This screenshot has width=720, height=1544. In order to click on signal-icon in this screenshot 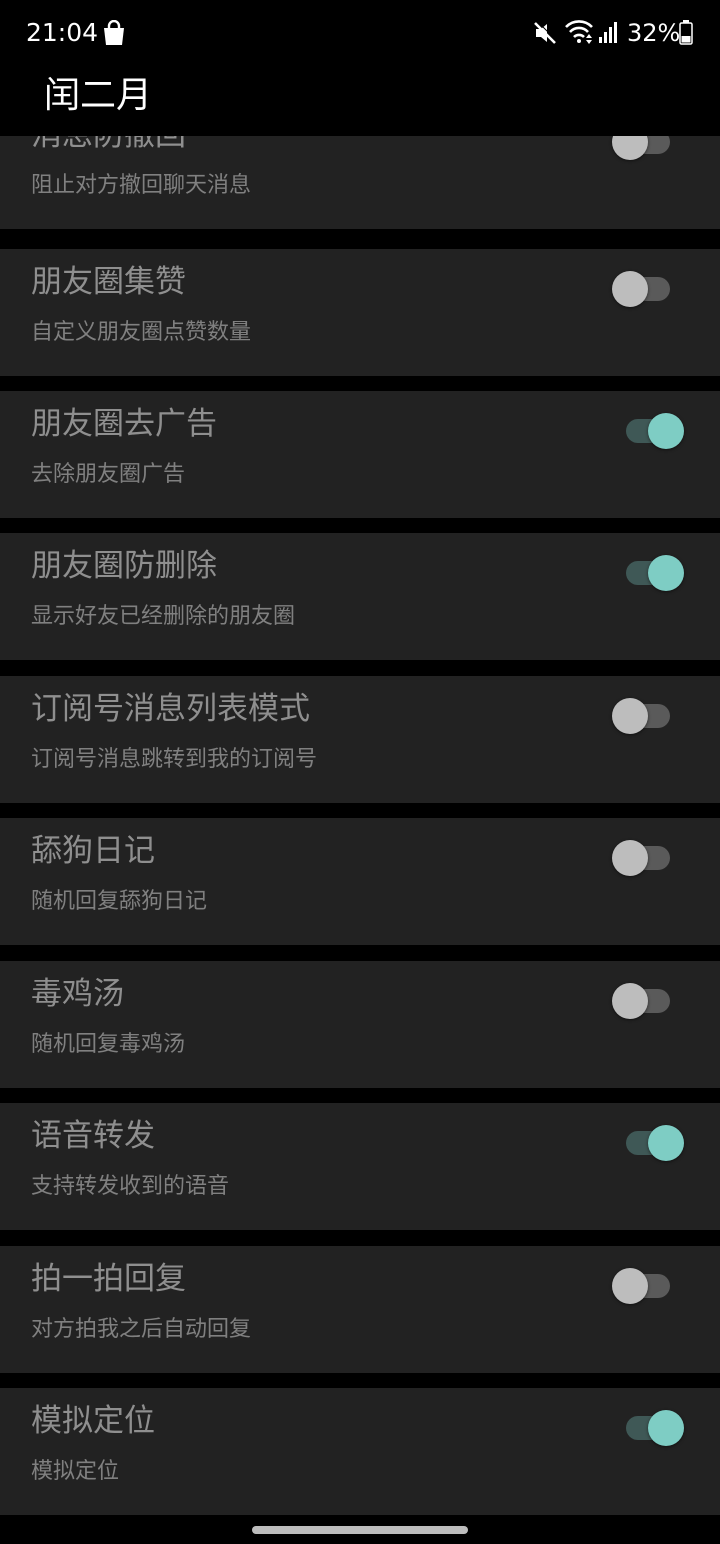, I will do `click(609, 32)`.